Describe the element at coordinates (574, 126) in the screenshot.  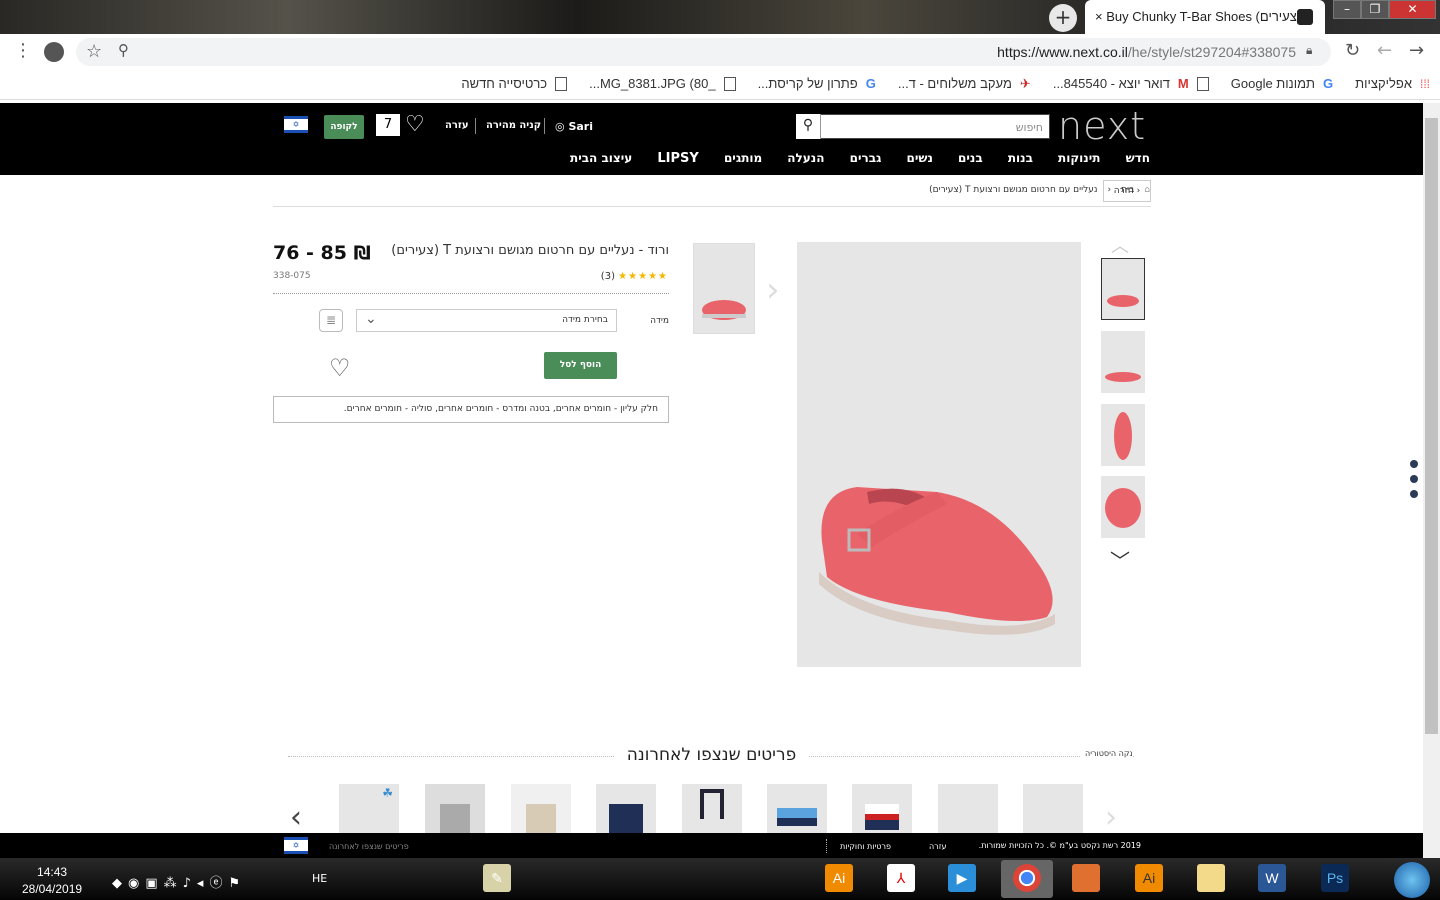
I see `account-link: ◎ Sari` at that location.